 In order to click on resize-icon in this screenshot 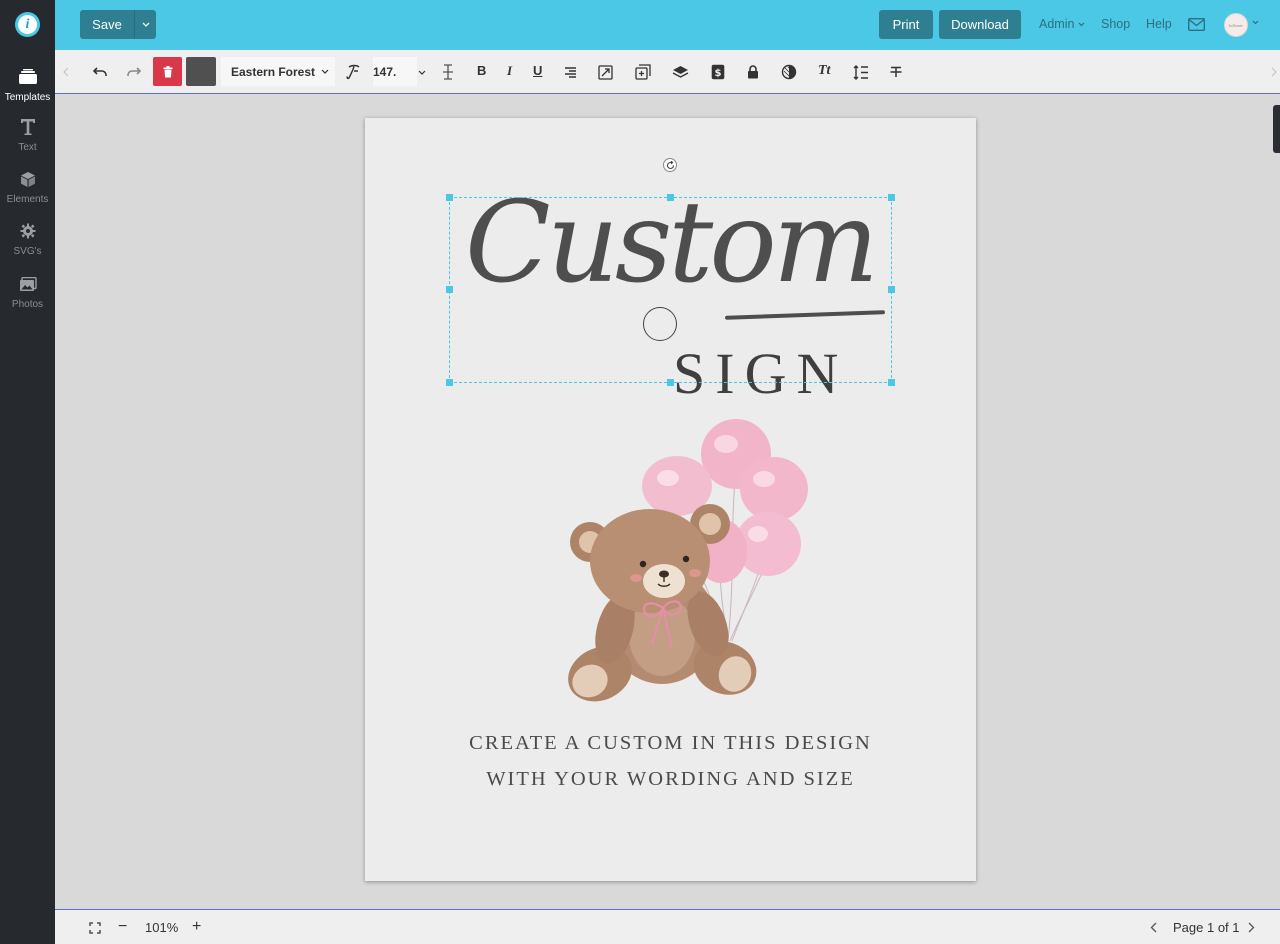, I will do `click(605, 72)`.